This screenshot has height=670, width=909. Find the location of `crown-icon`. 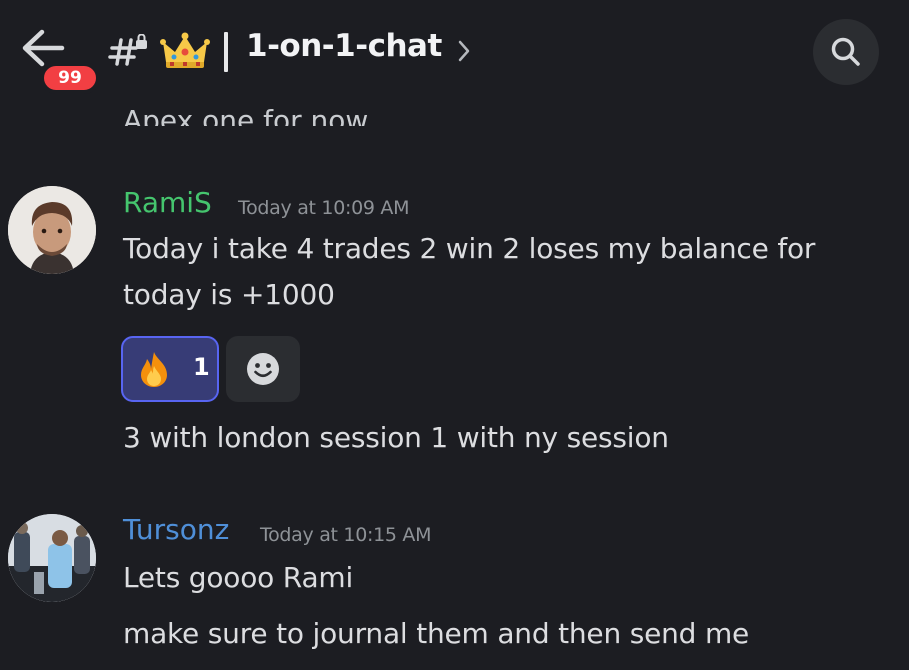

crown-icon is located at coordinates (185, 50).